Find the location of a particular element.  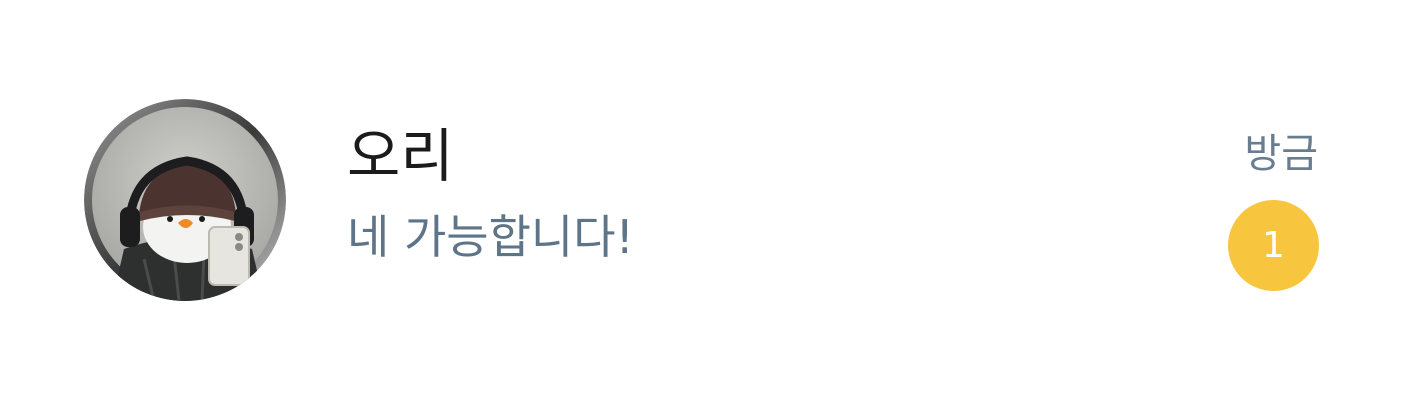

unread-count-badge: 1 is located at coordinates (1273, 245).